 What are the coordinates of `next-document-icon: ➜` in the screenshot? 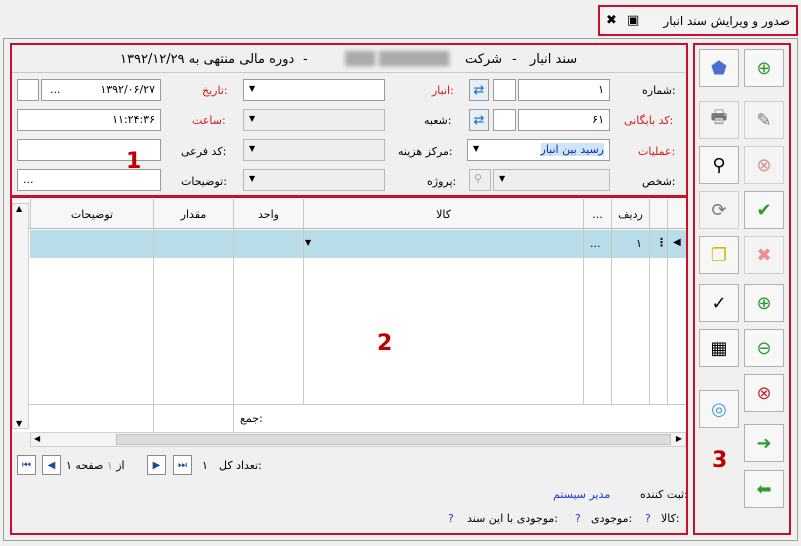 It's located at (764, 443).